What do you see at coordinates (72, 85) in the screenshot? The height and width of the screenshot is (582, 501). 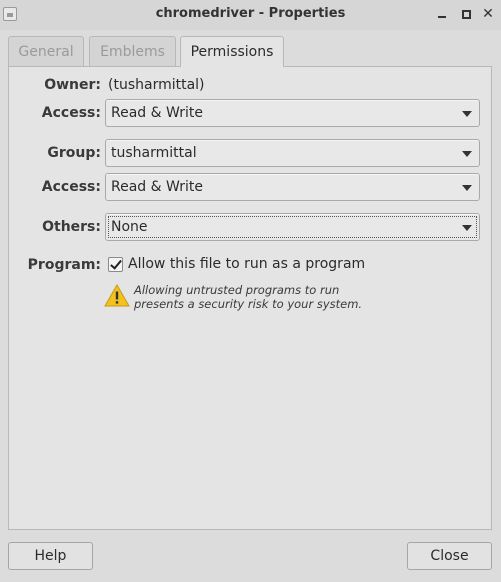 I see `owner-label: Owner:` at bounding box center [72, 85].